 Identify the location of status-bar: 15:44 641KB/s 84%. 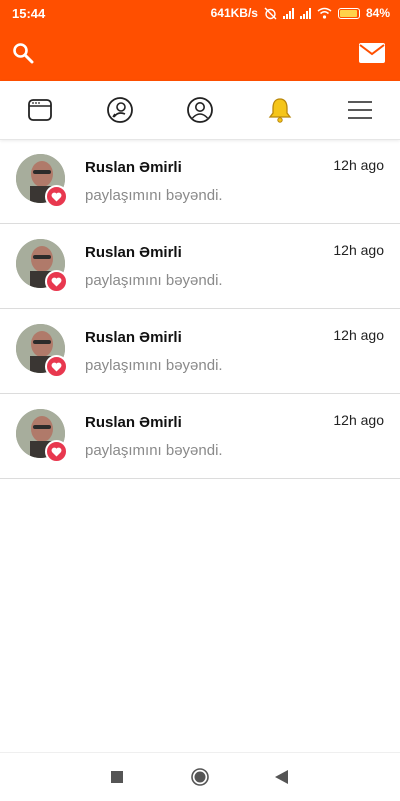
(200, 13).